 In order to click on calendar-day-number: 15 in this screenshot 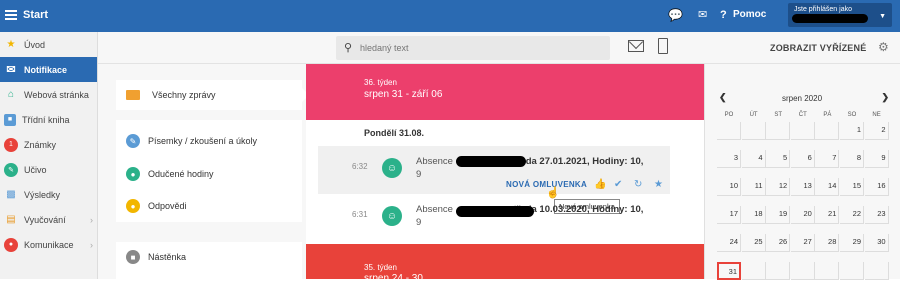, I will do `click(856, 185)`.